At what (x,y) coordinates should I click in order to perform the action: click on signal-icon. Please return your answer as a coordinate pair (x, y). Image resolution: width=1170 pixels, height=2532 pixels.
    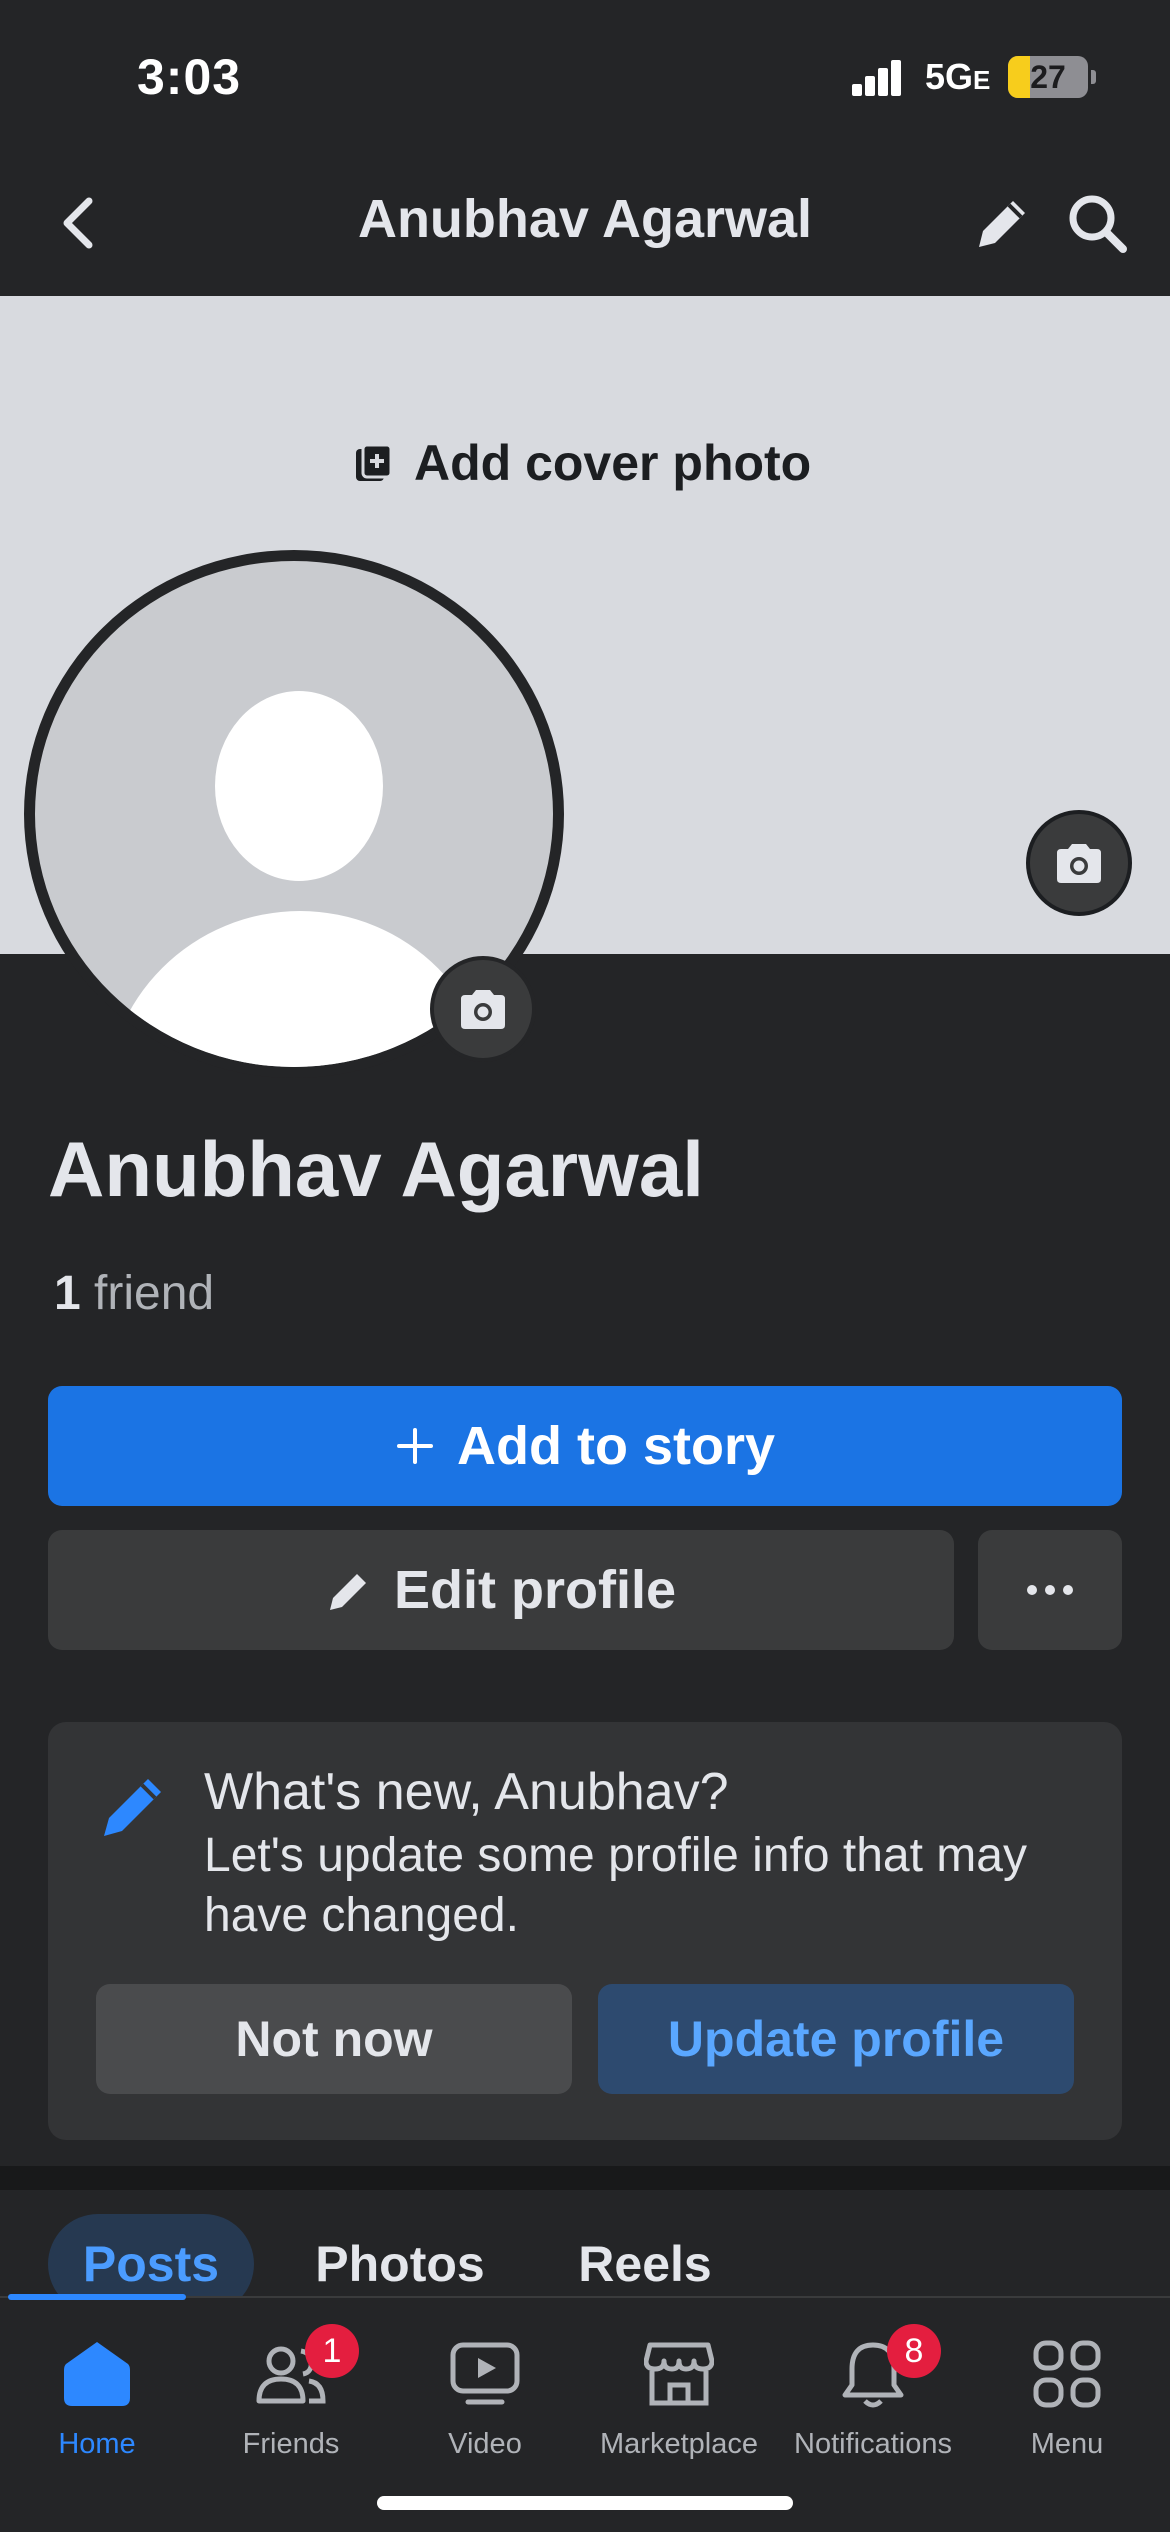
    Looking at the image, I should click on (883, 77).